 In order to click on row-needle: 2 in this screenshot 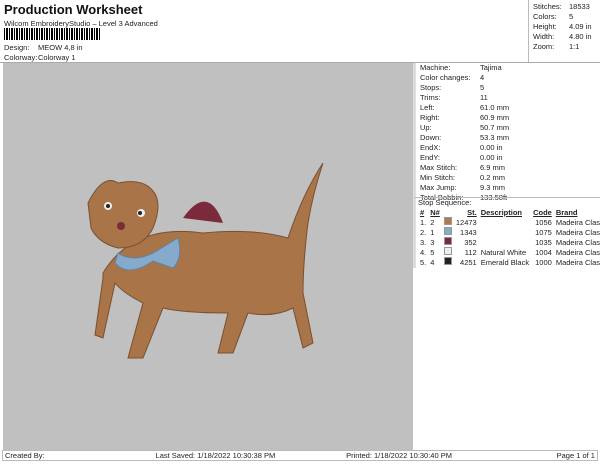, I will do `click(432, 222)`.